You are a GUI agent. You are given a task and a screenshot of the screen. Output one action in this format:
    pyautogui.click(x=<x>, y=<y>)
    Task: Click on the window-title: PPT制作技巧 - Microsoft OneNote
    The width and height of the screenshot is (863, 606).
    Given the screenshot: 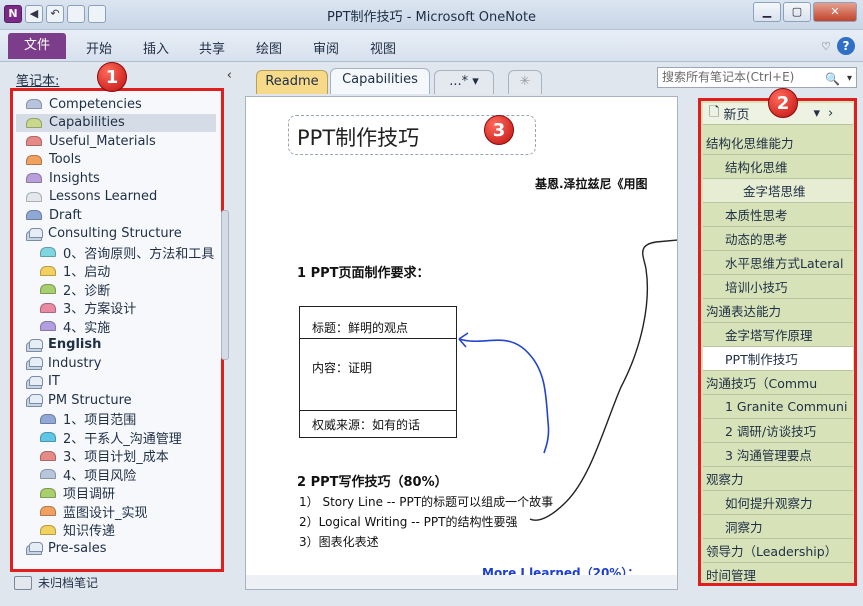 What is the action you would take?
    pyautogui.click(x=431, y=17)
    